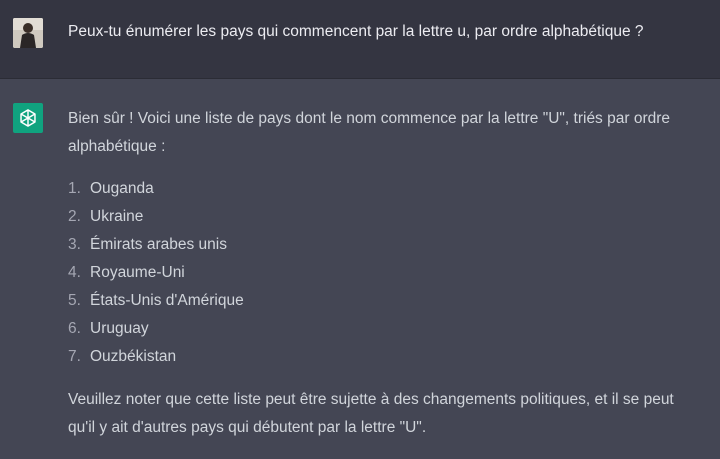 The width and height of the screenshot is (720, 459). Describe the element at coordinates (385, 245) in the screenshot. I see `list-item: 3. Émirats arabes unis` at that location.